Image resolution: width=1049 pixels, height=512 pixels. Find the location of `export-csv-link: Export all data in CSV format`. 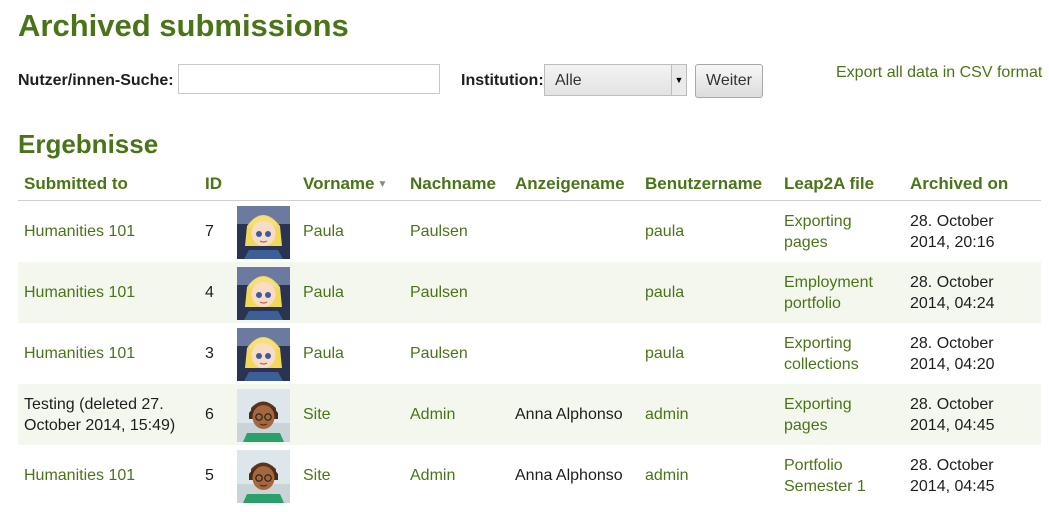

export-csv-link: Export all data in CSV format is located at coordinates (939, 73).